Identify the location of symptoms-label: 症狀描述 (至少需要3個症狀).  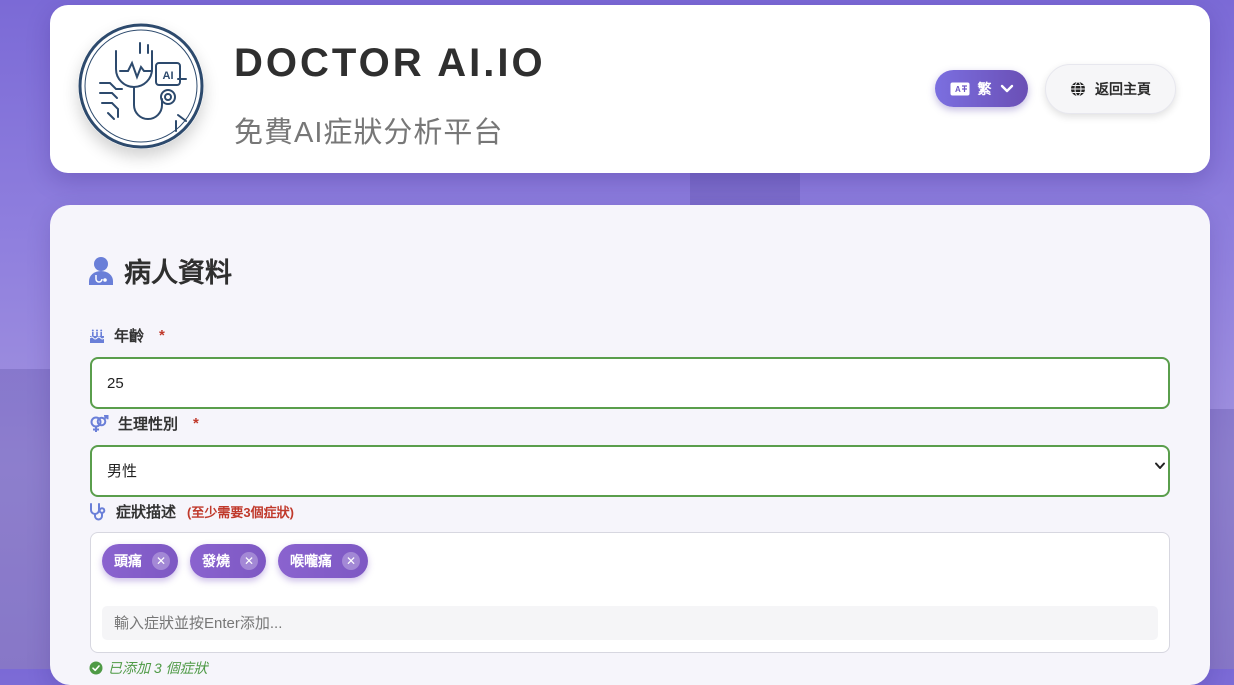
(191, 511).